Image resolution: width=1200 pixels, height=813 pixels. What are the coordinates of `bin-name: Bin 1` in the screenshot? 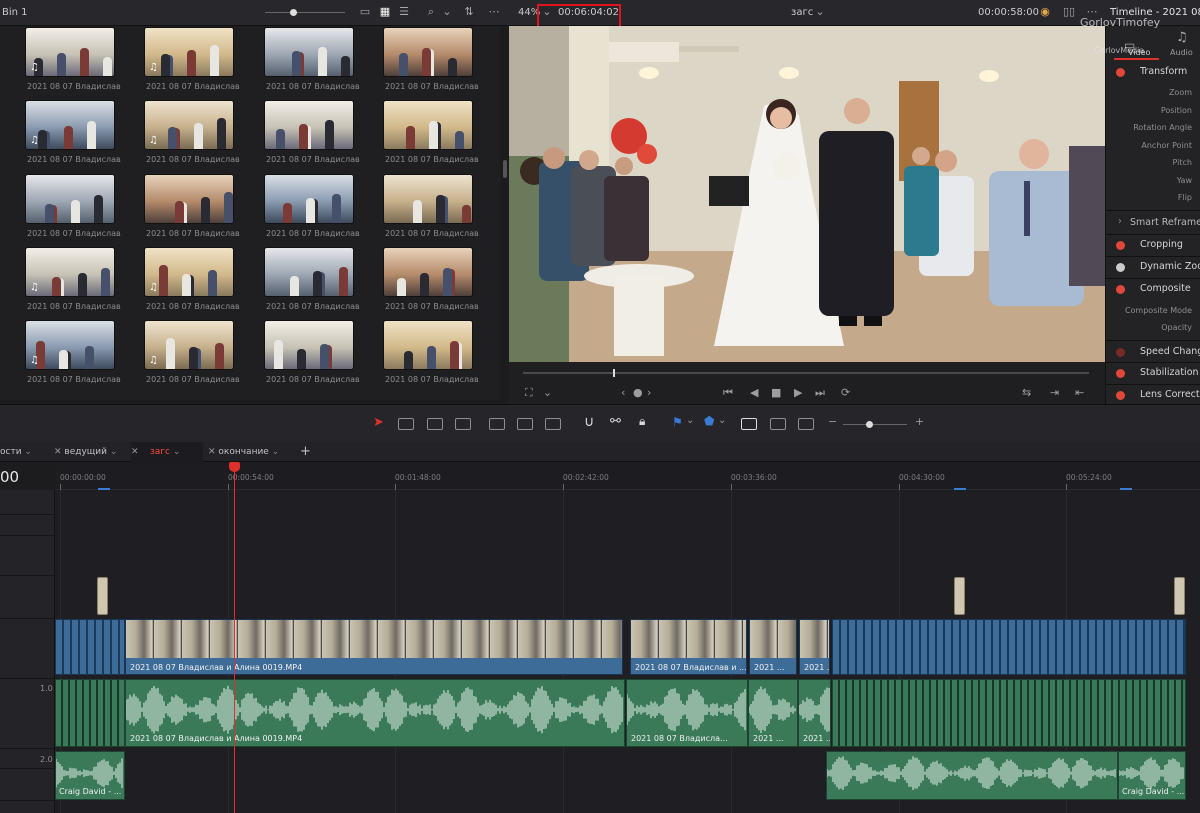 It's located at (15, 12).